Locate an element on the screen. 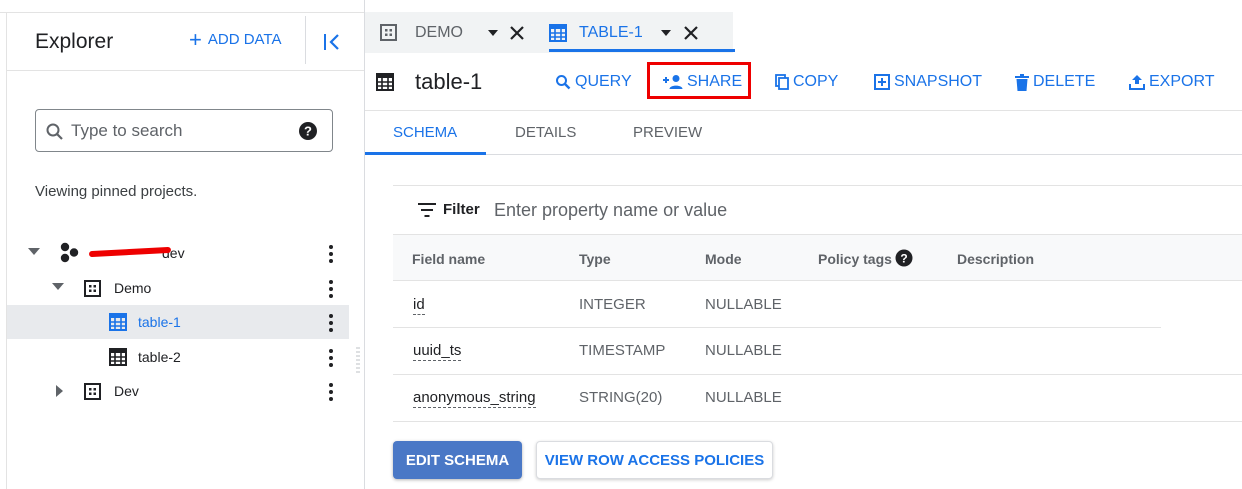 The image size is (1242, 489). pinned-projects-text: Viewing pinned projects. is located at coordinates (116, 191).